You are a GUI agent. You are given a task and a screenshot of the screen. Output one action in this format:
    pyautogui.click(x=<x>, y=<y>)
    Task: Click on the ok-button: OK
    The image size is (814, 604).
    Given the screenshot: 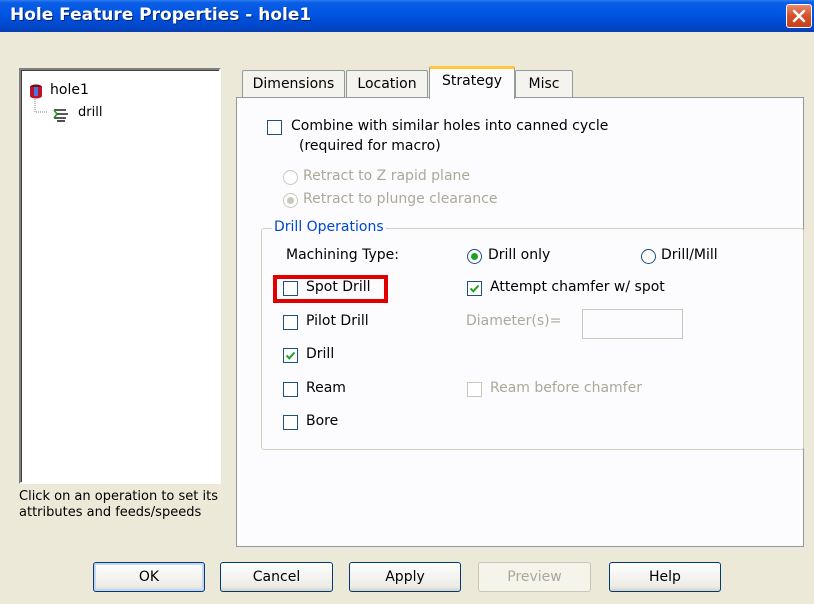 What is the action you would take?
    pyautogui.click(x=149, y=577)
    